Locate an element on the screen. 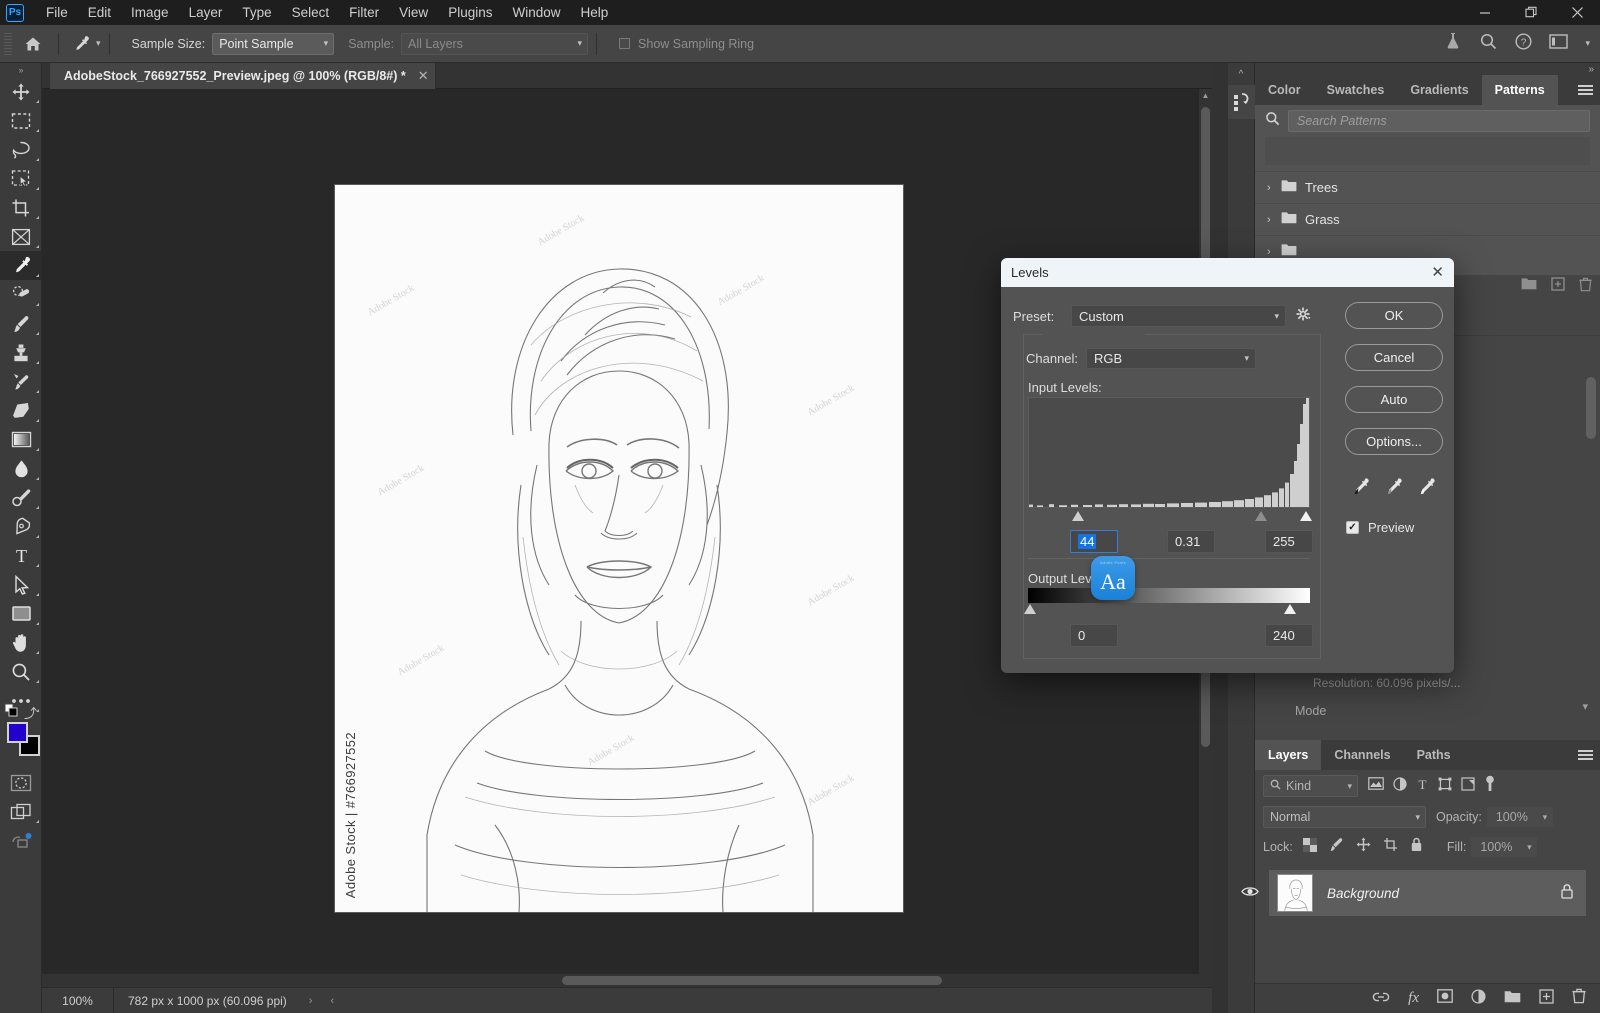  adobe-fonts-icon: Adobe Fonts Aa is located at coordinates (1113, 578).